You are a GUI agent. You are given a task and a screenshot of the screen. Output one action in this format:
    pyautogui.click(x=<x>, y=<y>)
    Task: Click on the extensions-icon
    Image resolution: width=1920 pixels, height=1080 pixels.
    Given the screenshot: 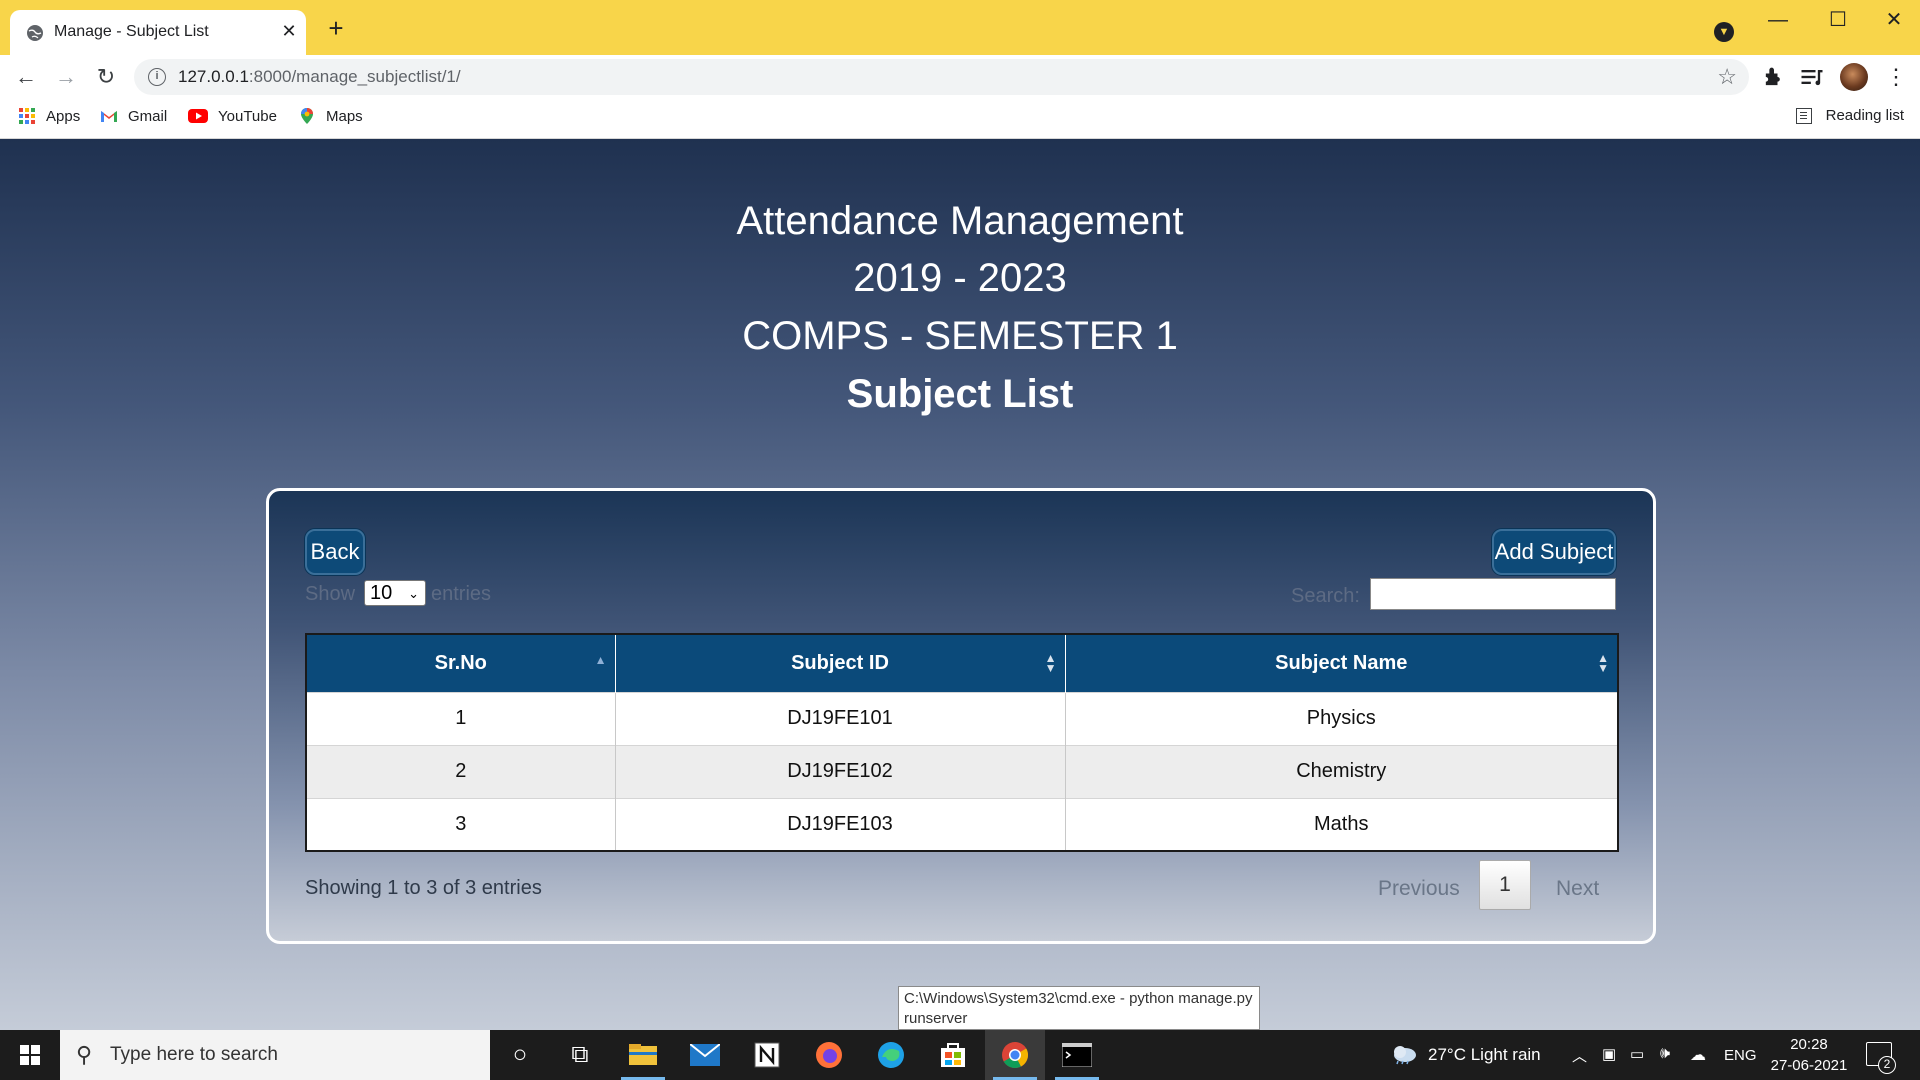 What is the action you would take?
    pyautogui.click(x=1774, y=77)
    